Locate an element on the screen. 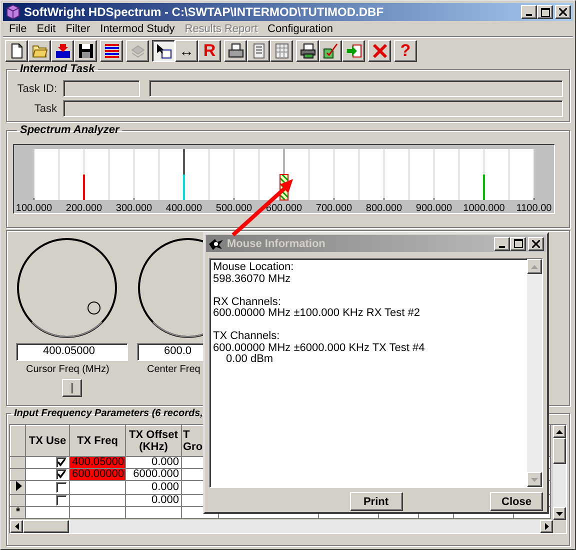 Image resolution: width=576 pixels, height=550 pixels. close-button: Close is located at coordinates (516, 501).